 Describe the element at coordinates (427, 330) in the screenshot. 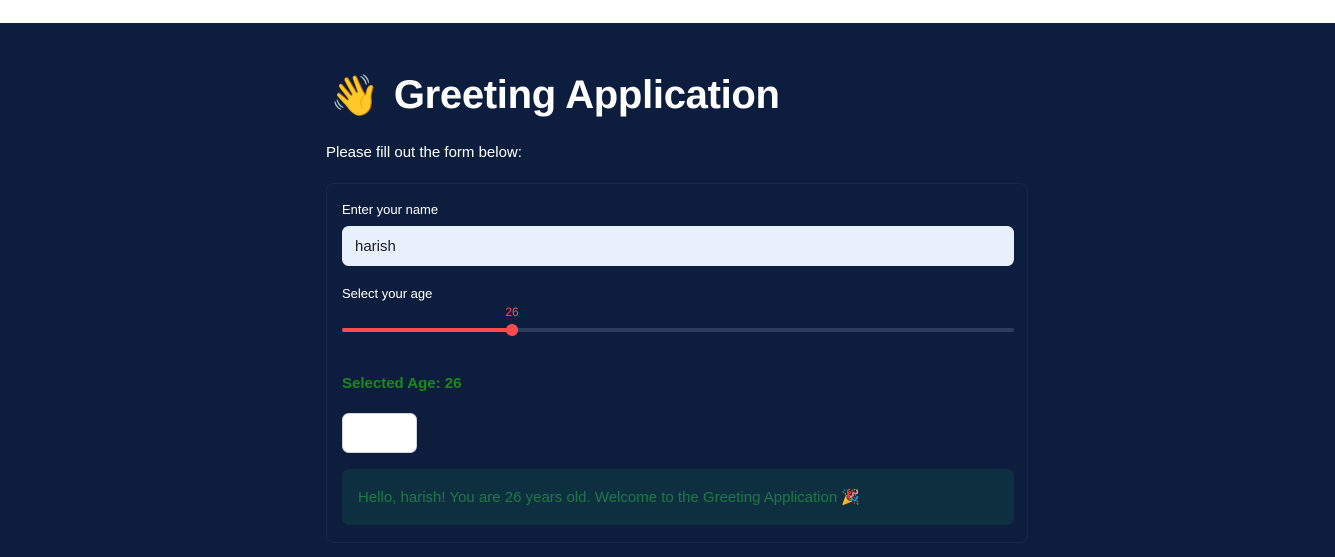

I see `slider-fill` at that location.